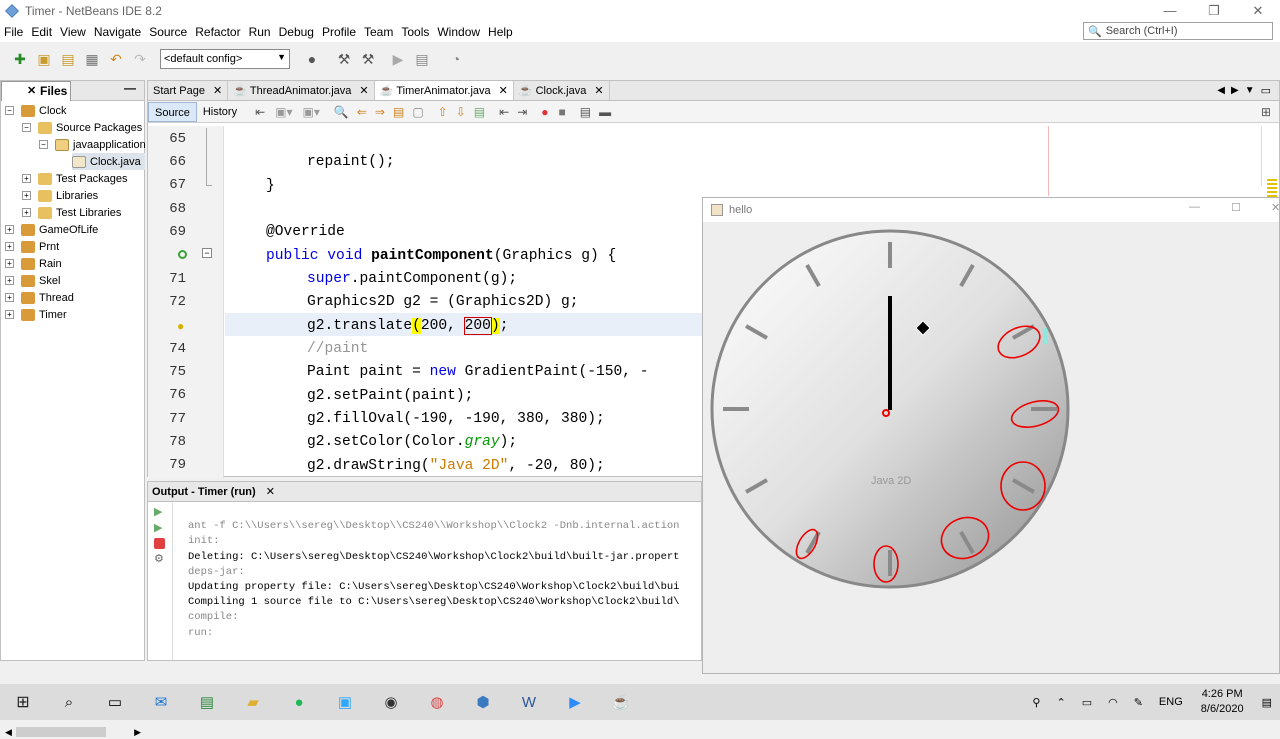 This screenshot has height=739, width=1280. I want to click on restore-icon: ❐, so click(1214, 11).